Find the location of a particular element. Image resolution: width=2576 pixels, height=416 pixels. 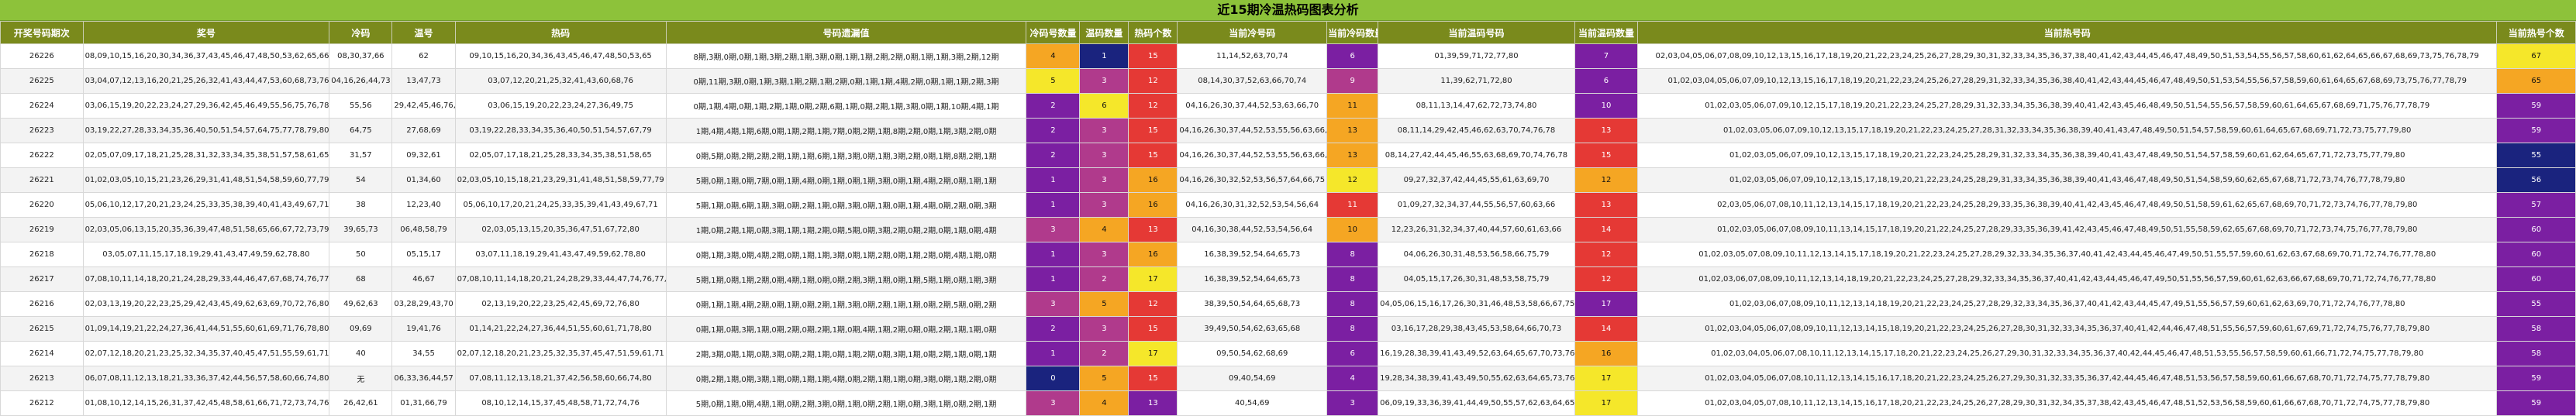

cell-cur-warm-n: 16 is located at coordinates (1606, 353).